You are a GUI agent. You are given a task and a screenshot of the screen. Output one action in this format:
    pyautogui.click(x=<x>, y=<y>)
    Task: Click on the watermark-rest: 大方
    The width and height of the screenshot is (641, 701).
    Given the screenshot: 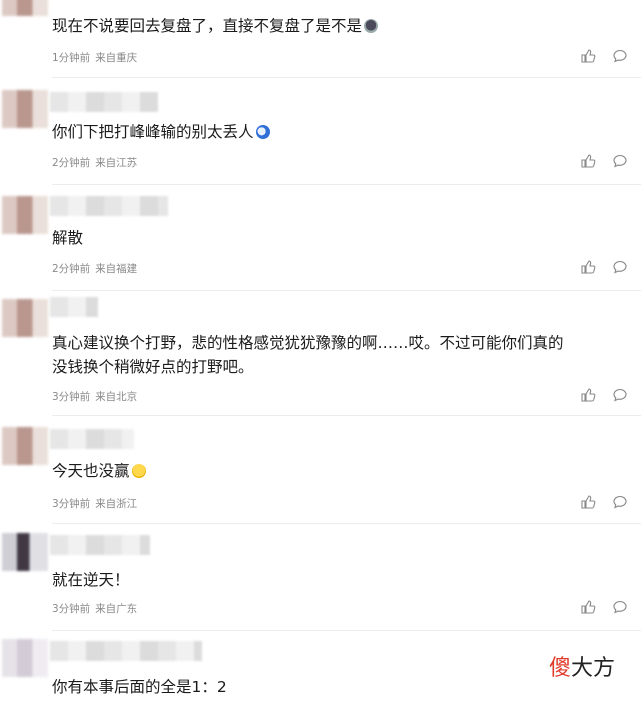 What is the action you would take?
    pyautogui.click(x=593, y=668)
    